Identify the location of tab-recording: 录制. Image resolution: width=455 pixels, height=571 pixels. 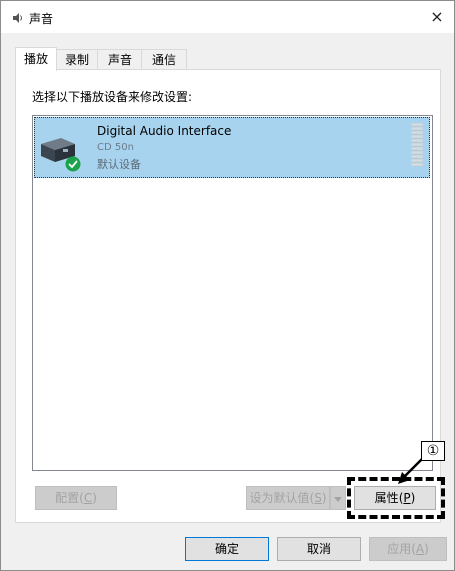
(77, 59).